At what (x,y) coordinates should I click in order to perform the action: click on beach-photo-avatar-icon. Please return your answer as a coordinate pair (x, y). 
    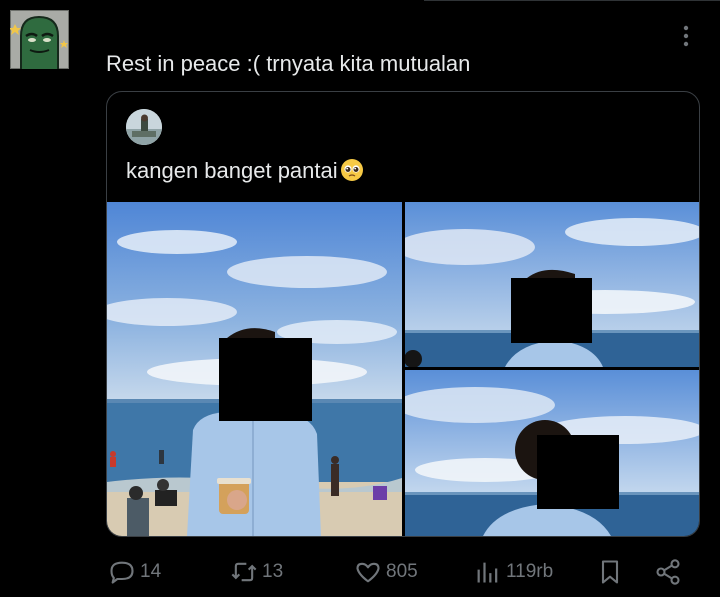
    Looking at the image, I should click on (144, 127).